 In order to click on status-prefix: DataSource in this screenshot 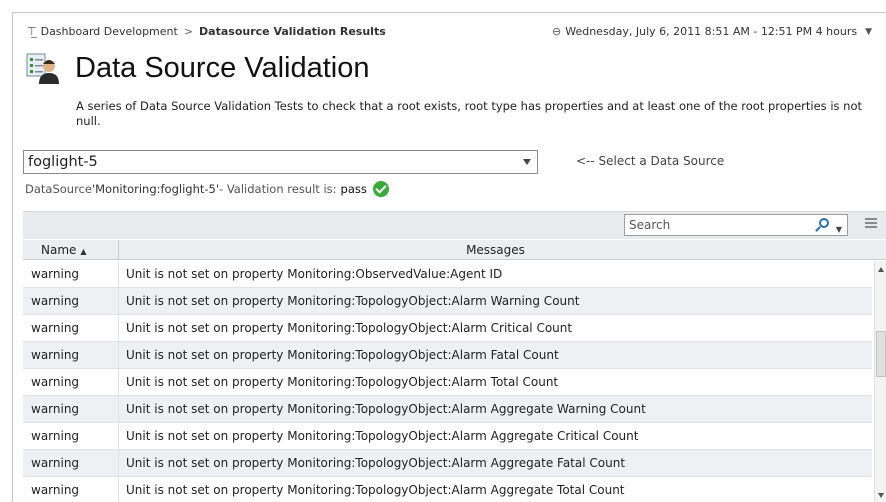, I will do `click(58, 189)`.